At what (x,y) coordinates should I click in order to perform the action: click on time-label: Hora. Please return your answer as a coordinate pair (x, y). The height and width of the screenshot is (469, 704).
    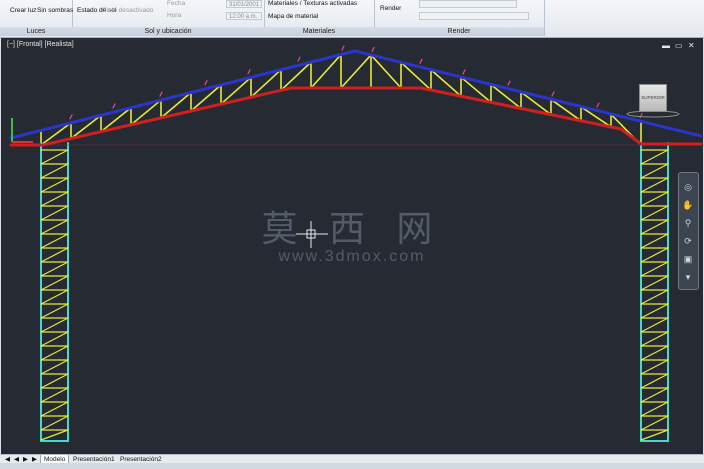
    Looking at the image, I should click on (174, 15).